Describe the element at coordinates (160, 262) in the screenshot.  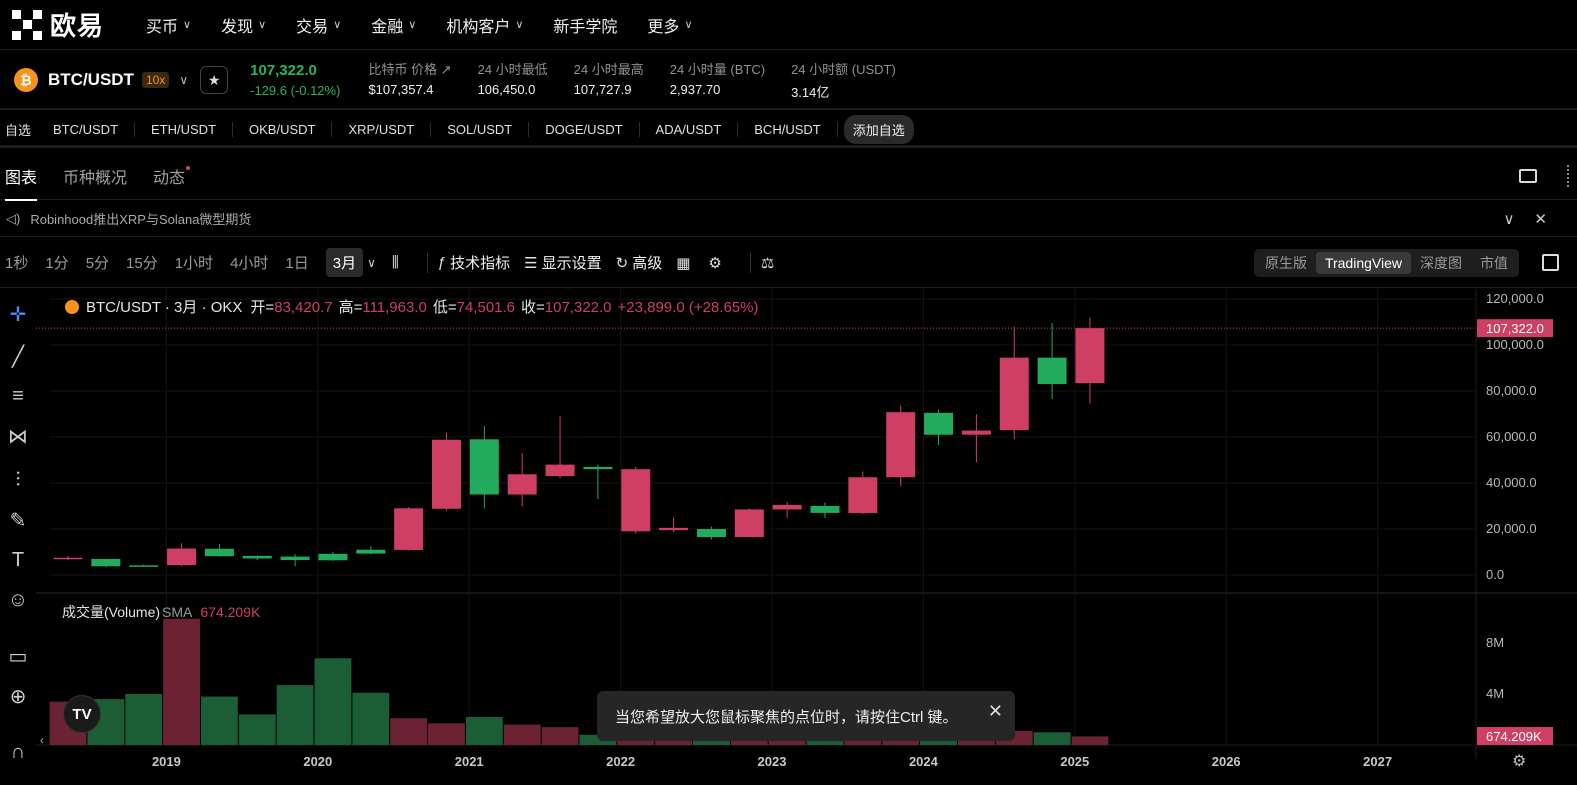
I see `timeframe-list: 1秒 1分 5分 15分 1小时 4小时 1日` at that location.